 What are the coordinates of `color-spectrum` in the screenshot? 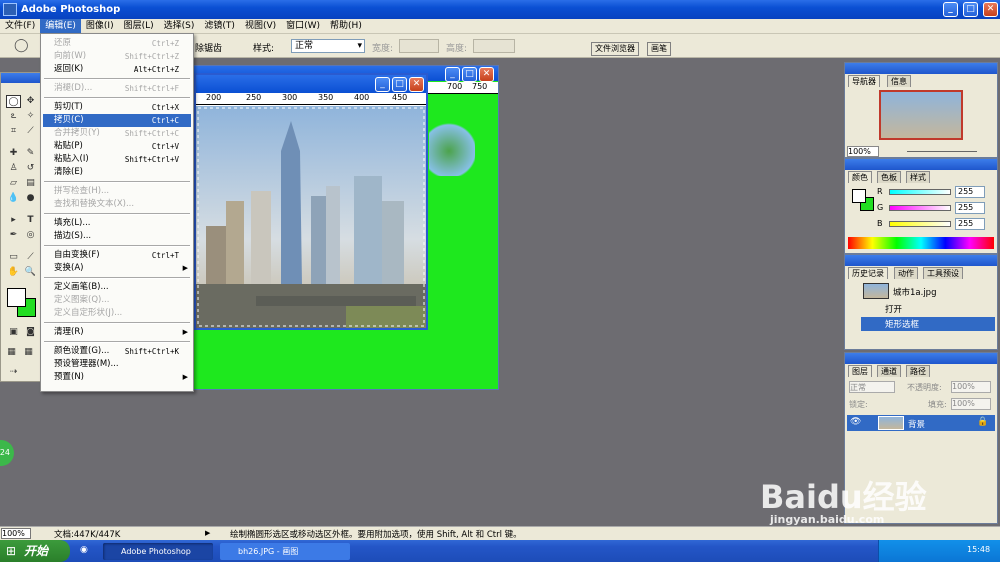 It's located at (921, 243).